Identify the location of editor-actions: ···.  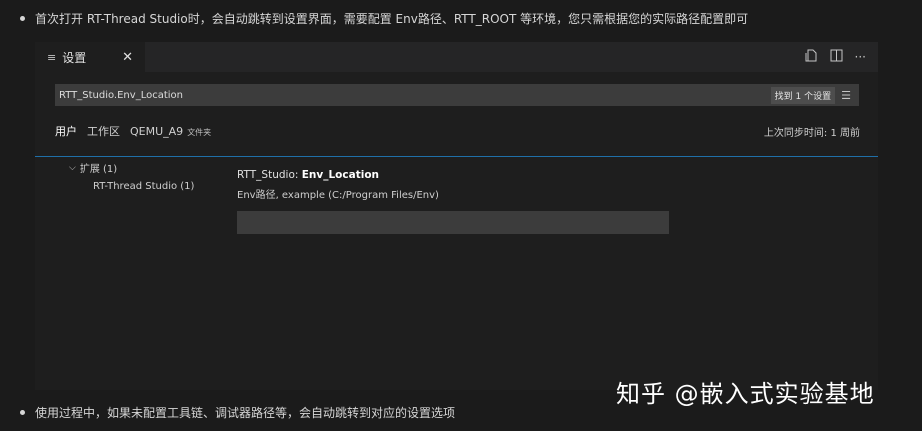
(835, 57).